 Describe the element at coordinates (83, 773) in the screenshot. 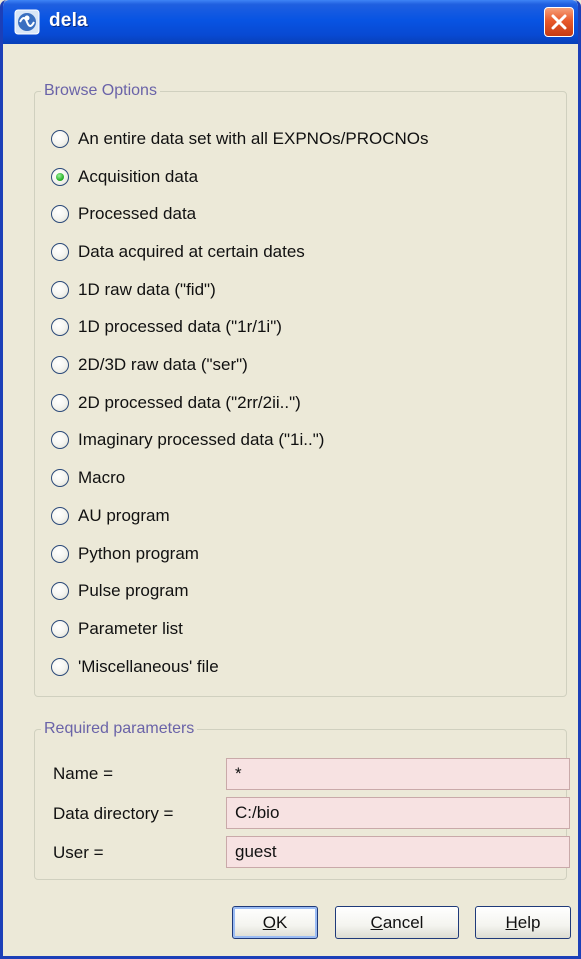

I see `name-label: Name =` at that location.